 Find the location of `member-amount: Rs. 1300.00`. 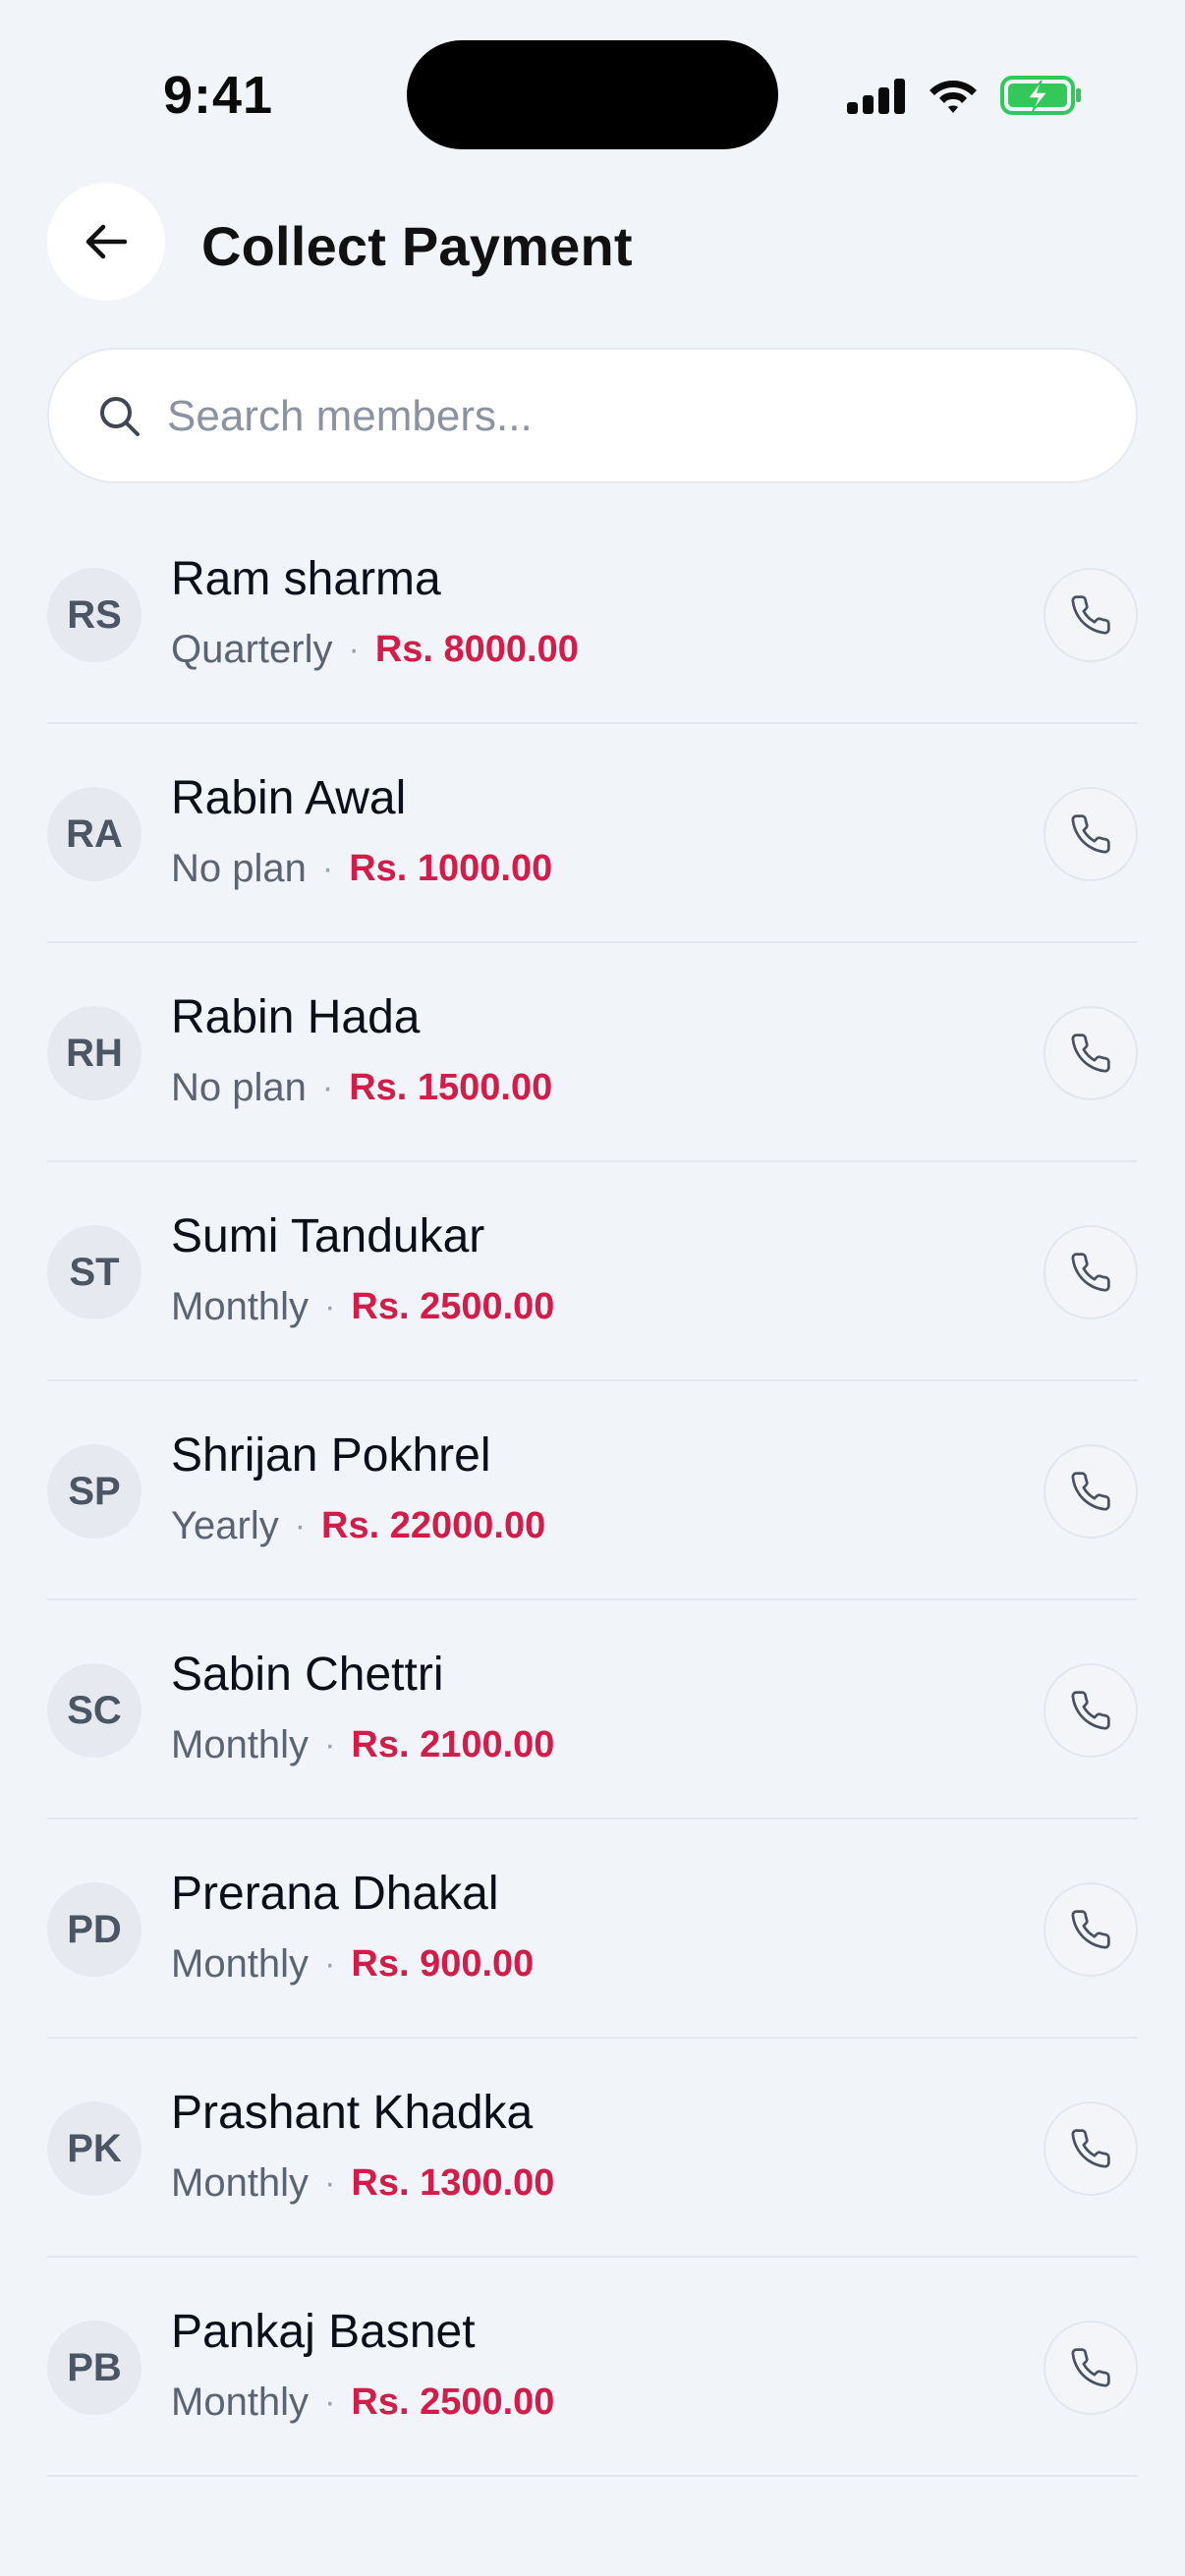

member-amount: Rs. 1300.00 is located at coordinates (453, 2183).